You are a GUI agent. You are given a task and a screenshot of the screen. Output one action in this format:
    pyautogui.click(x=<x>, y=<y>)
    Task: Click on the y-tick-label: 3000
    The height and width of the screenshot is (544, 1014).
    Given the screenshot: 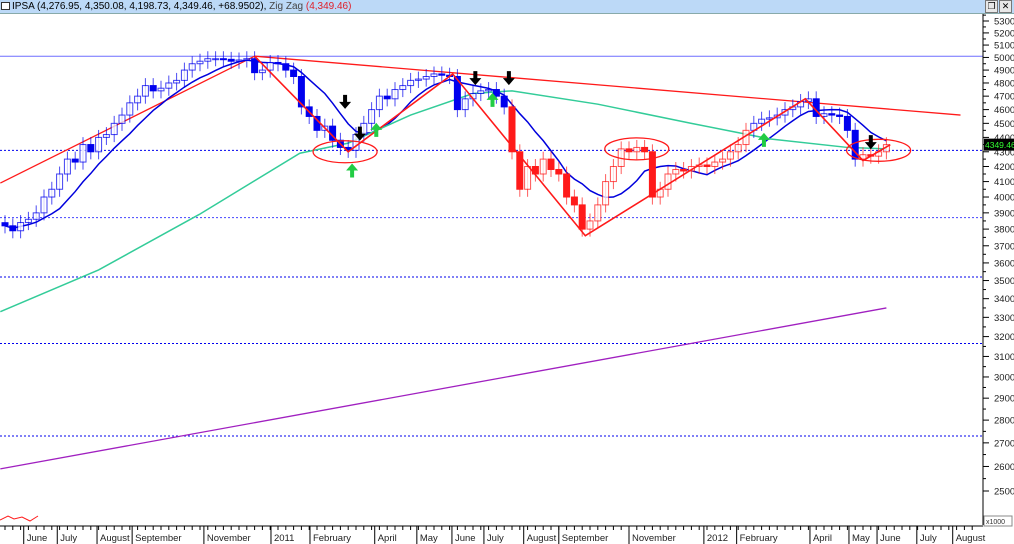 What is the action you would take?
    pyautogui.click(x=1004, y=377)
    